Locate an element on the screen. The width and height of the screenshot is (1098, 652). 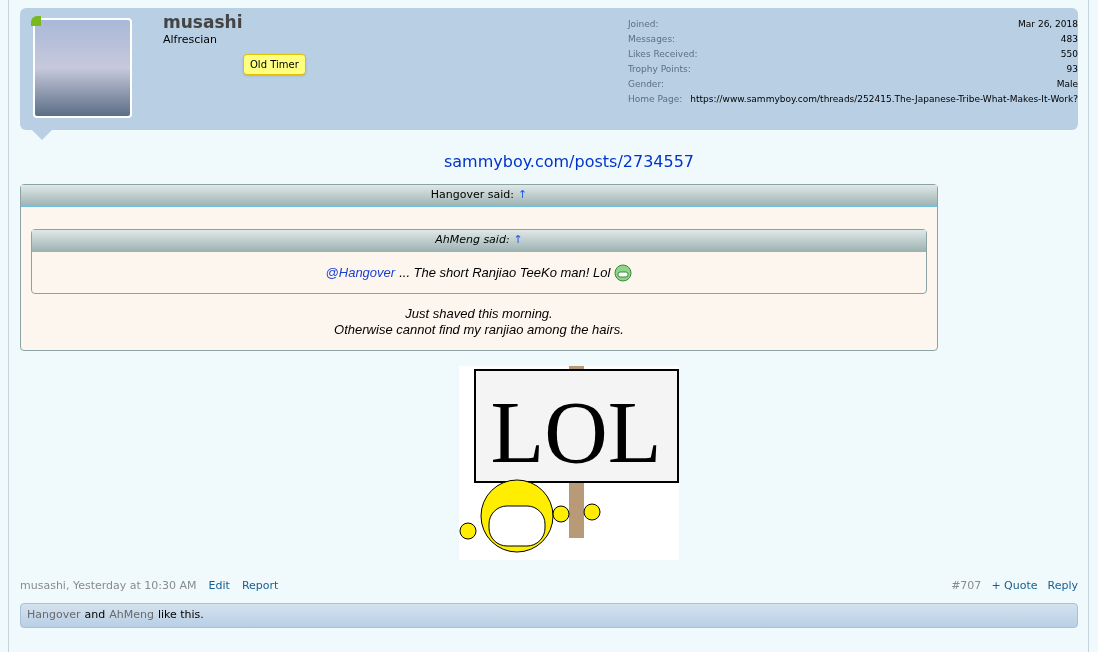
stat-label: Trophy Points: is located at coordinates (659, 69).